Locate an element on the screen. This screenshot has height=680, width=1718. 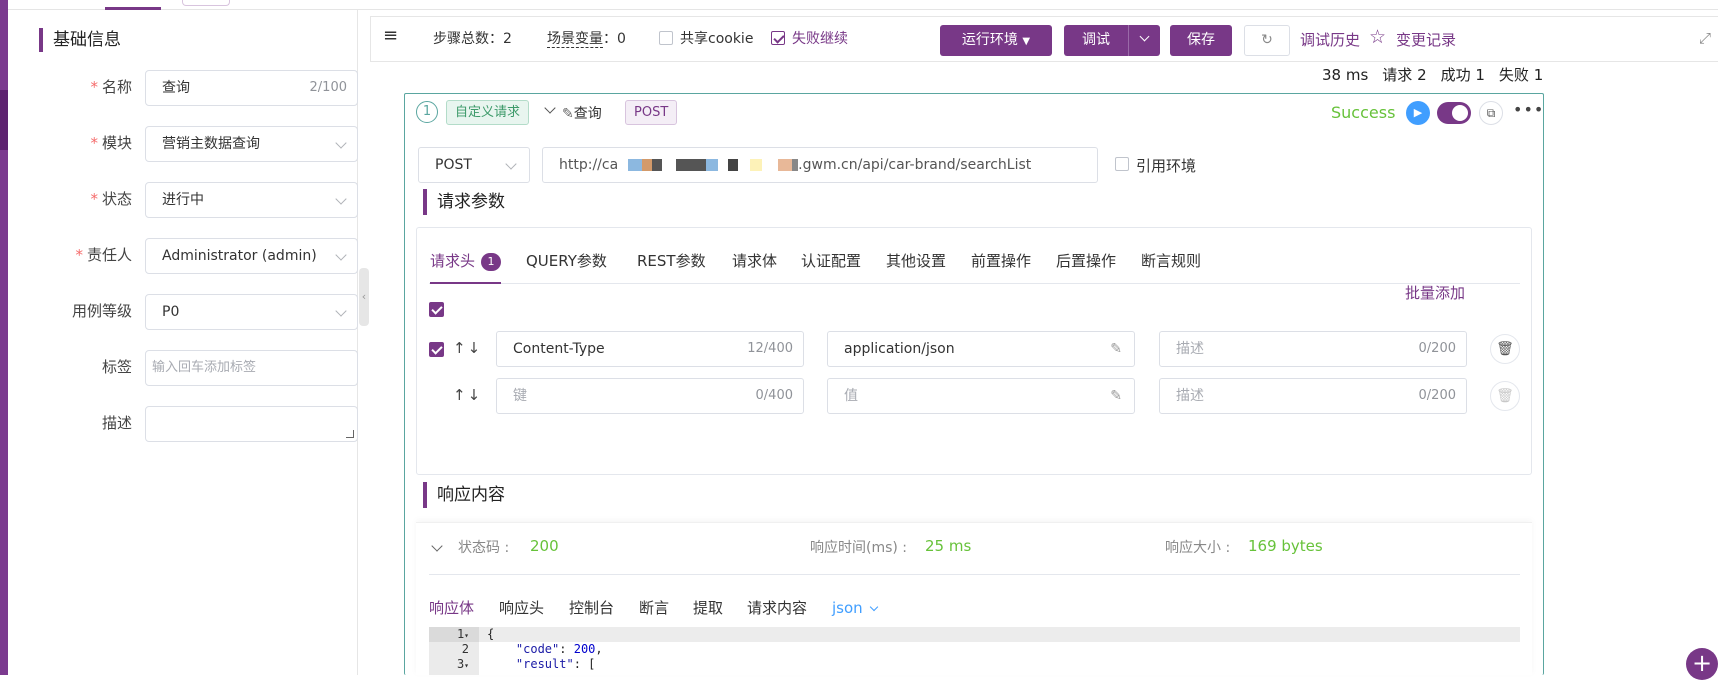
caret-down-icon: ▼ is located at coordinates (1026, 41).